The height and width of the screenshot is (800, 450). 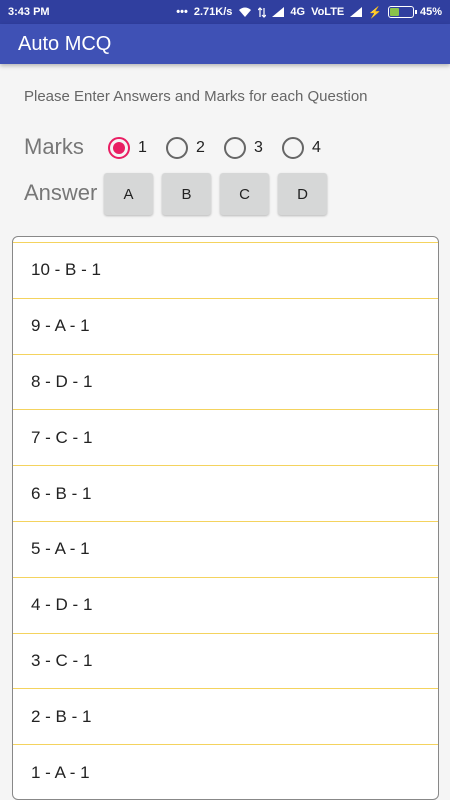 What do you see at coordinates (375, 12) in the screenshot?
I see `charging-icon: ⚡` at bounding box center [375, 12].